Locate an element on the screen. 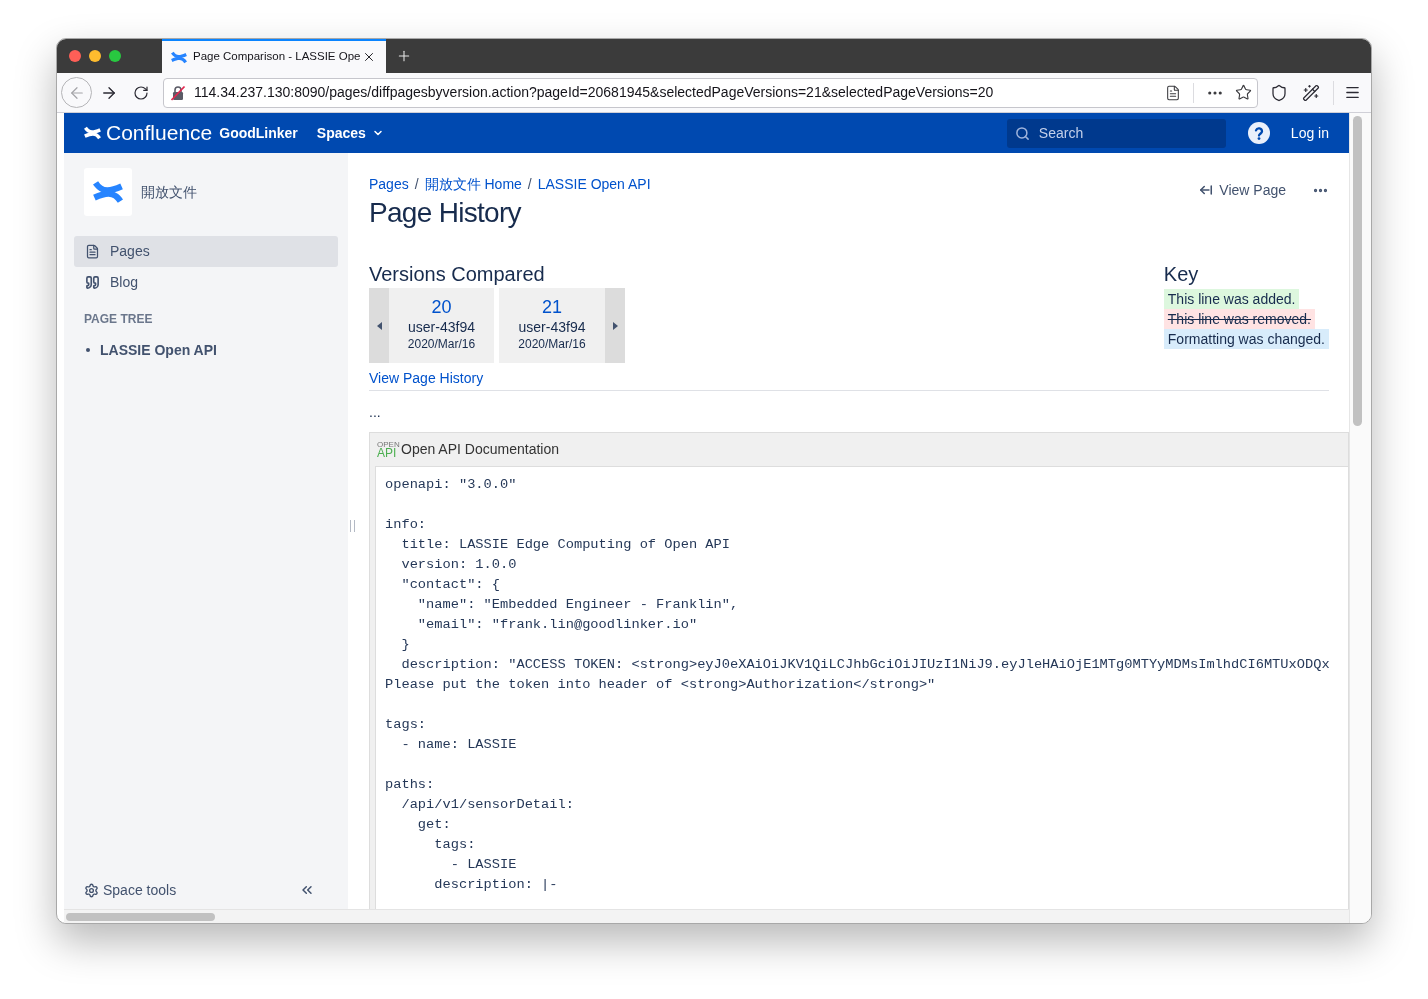 This screenshot has width=1428, height=999. spaces-menu-button: Spaces is located at coordinates (350, 133).